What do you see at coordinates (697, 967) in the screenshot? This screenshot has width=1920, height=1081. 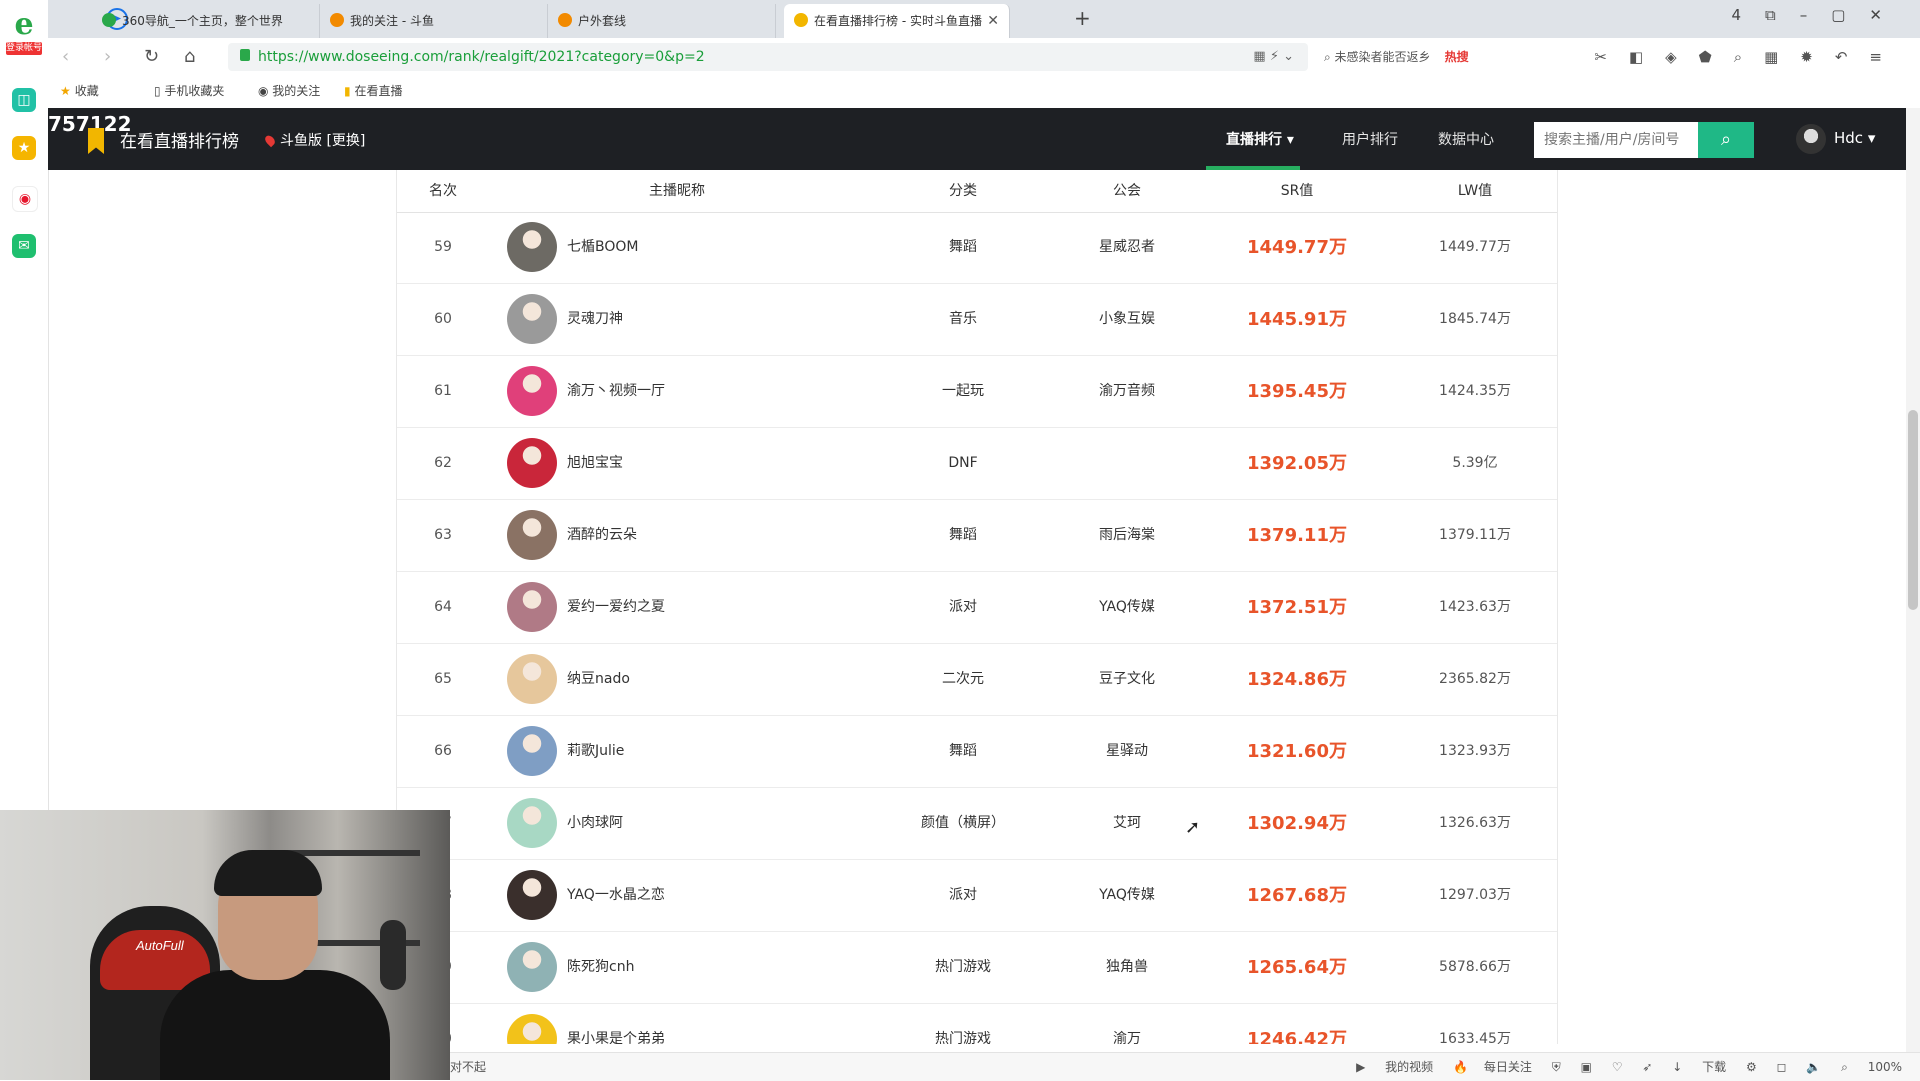 I see `streamer-name-link: 陈死狗cnh` at bounding box center [697, 967].